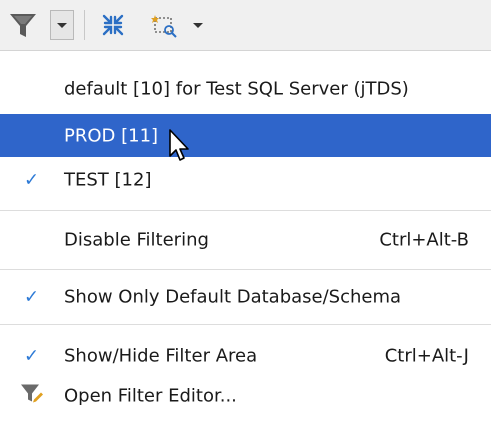  I want to click on menu-item-label: Show Only Default Database/Schema, so click(233, 297).